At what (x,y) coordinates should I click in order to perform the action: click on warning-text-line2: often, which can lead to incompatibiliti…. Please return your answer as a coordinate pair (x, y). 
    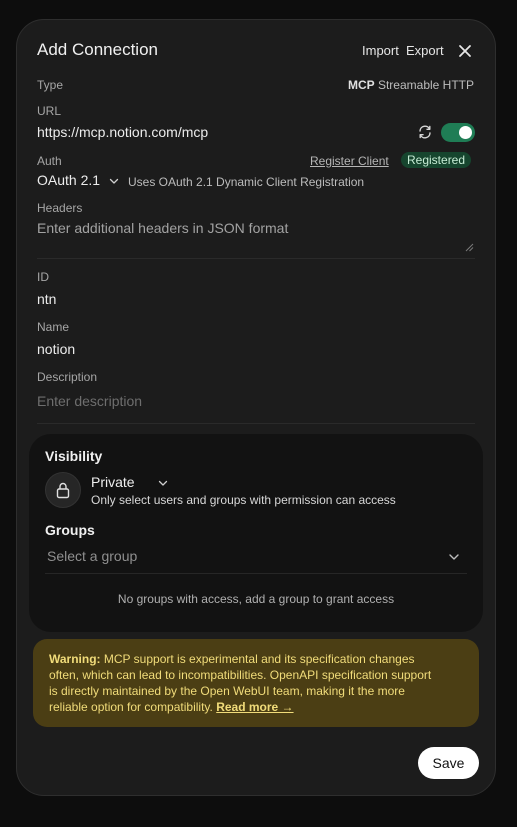
    Looking at the image, I should click on (240, 675).